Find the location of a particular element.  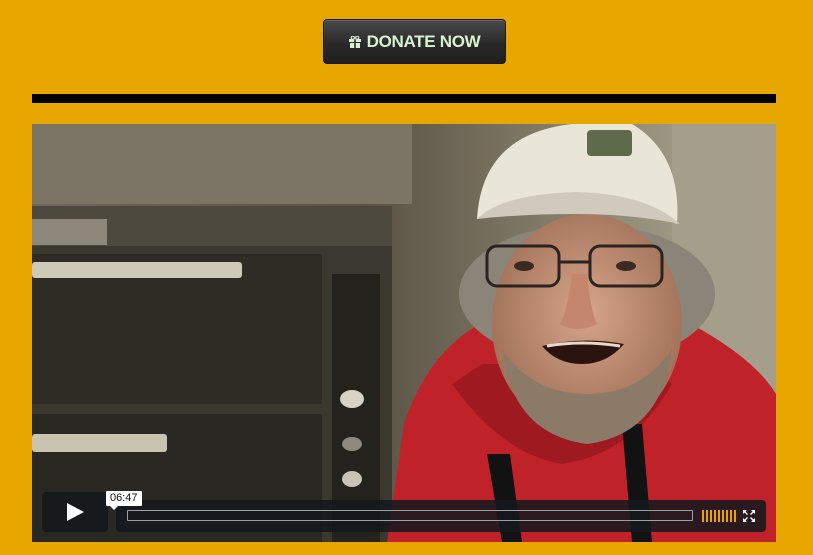

play-icon is located at coordinates (75, 512).